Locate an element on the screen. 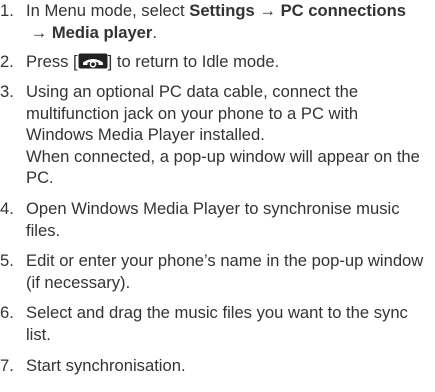  step-2: 2. Press [ ] to return to Idle mode. is located at coordinates (217, 63).